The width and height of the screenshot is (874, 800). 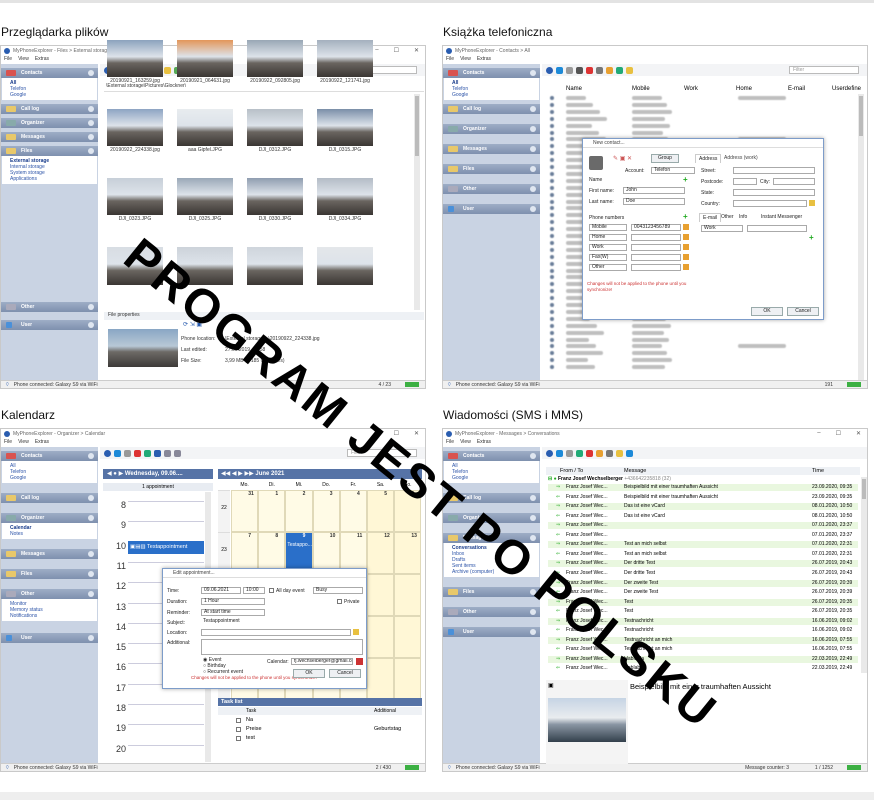 I want to click on tab-address: Address, so click(x=708, y=158).